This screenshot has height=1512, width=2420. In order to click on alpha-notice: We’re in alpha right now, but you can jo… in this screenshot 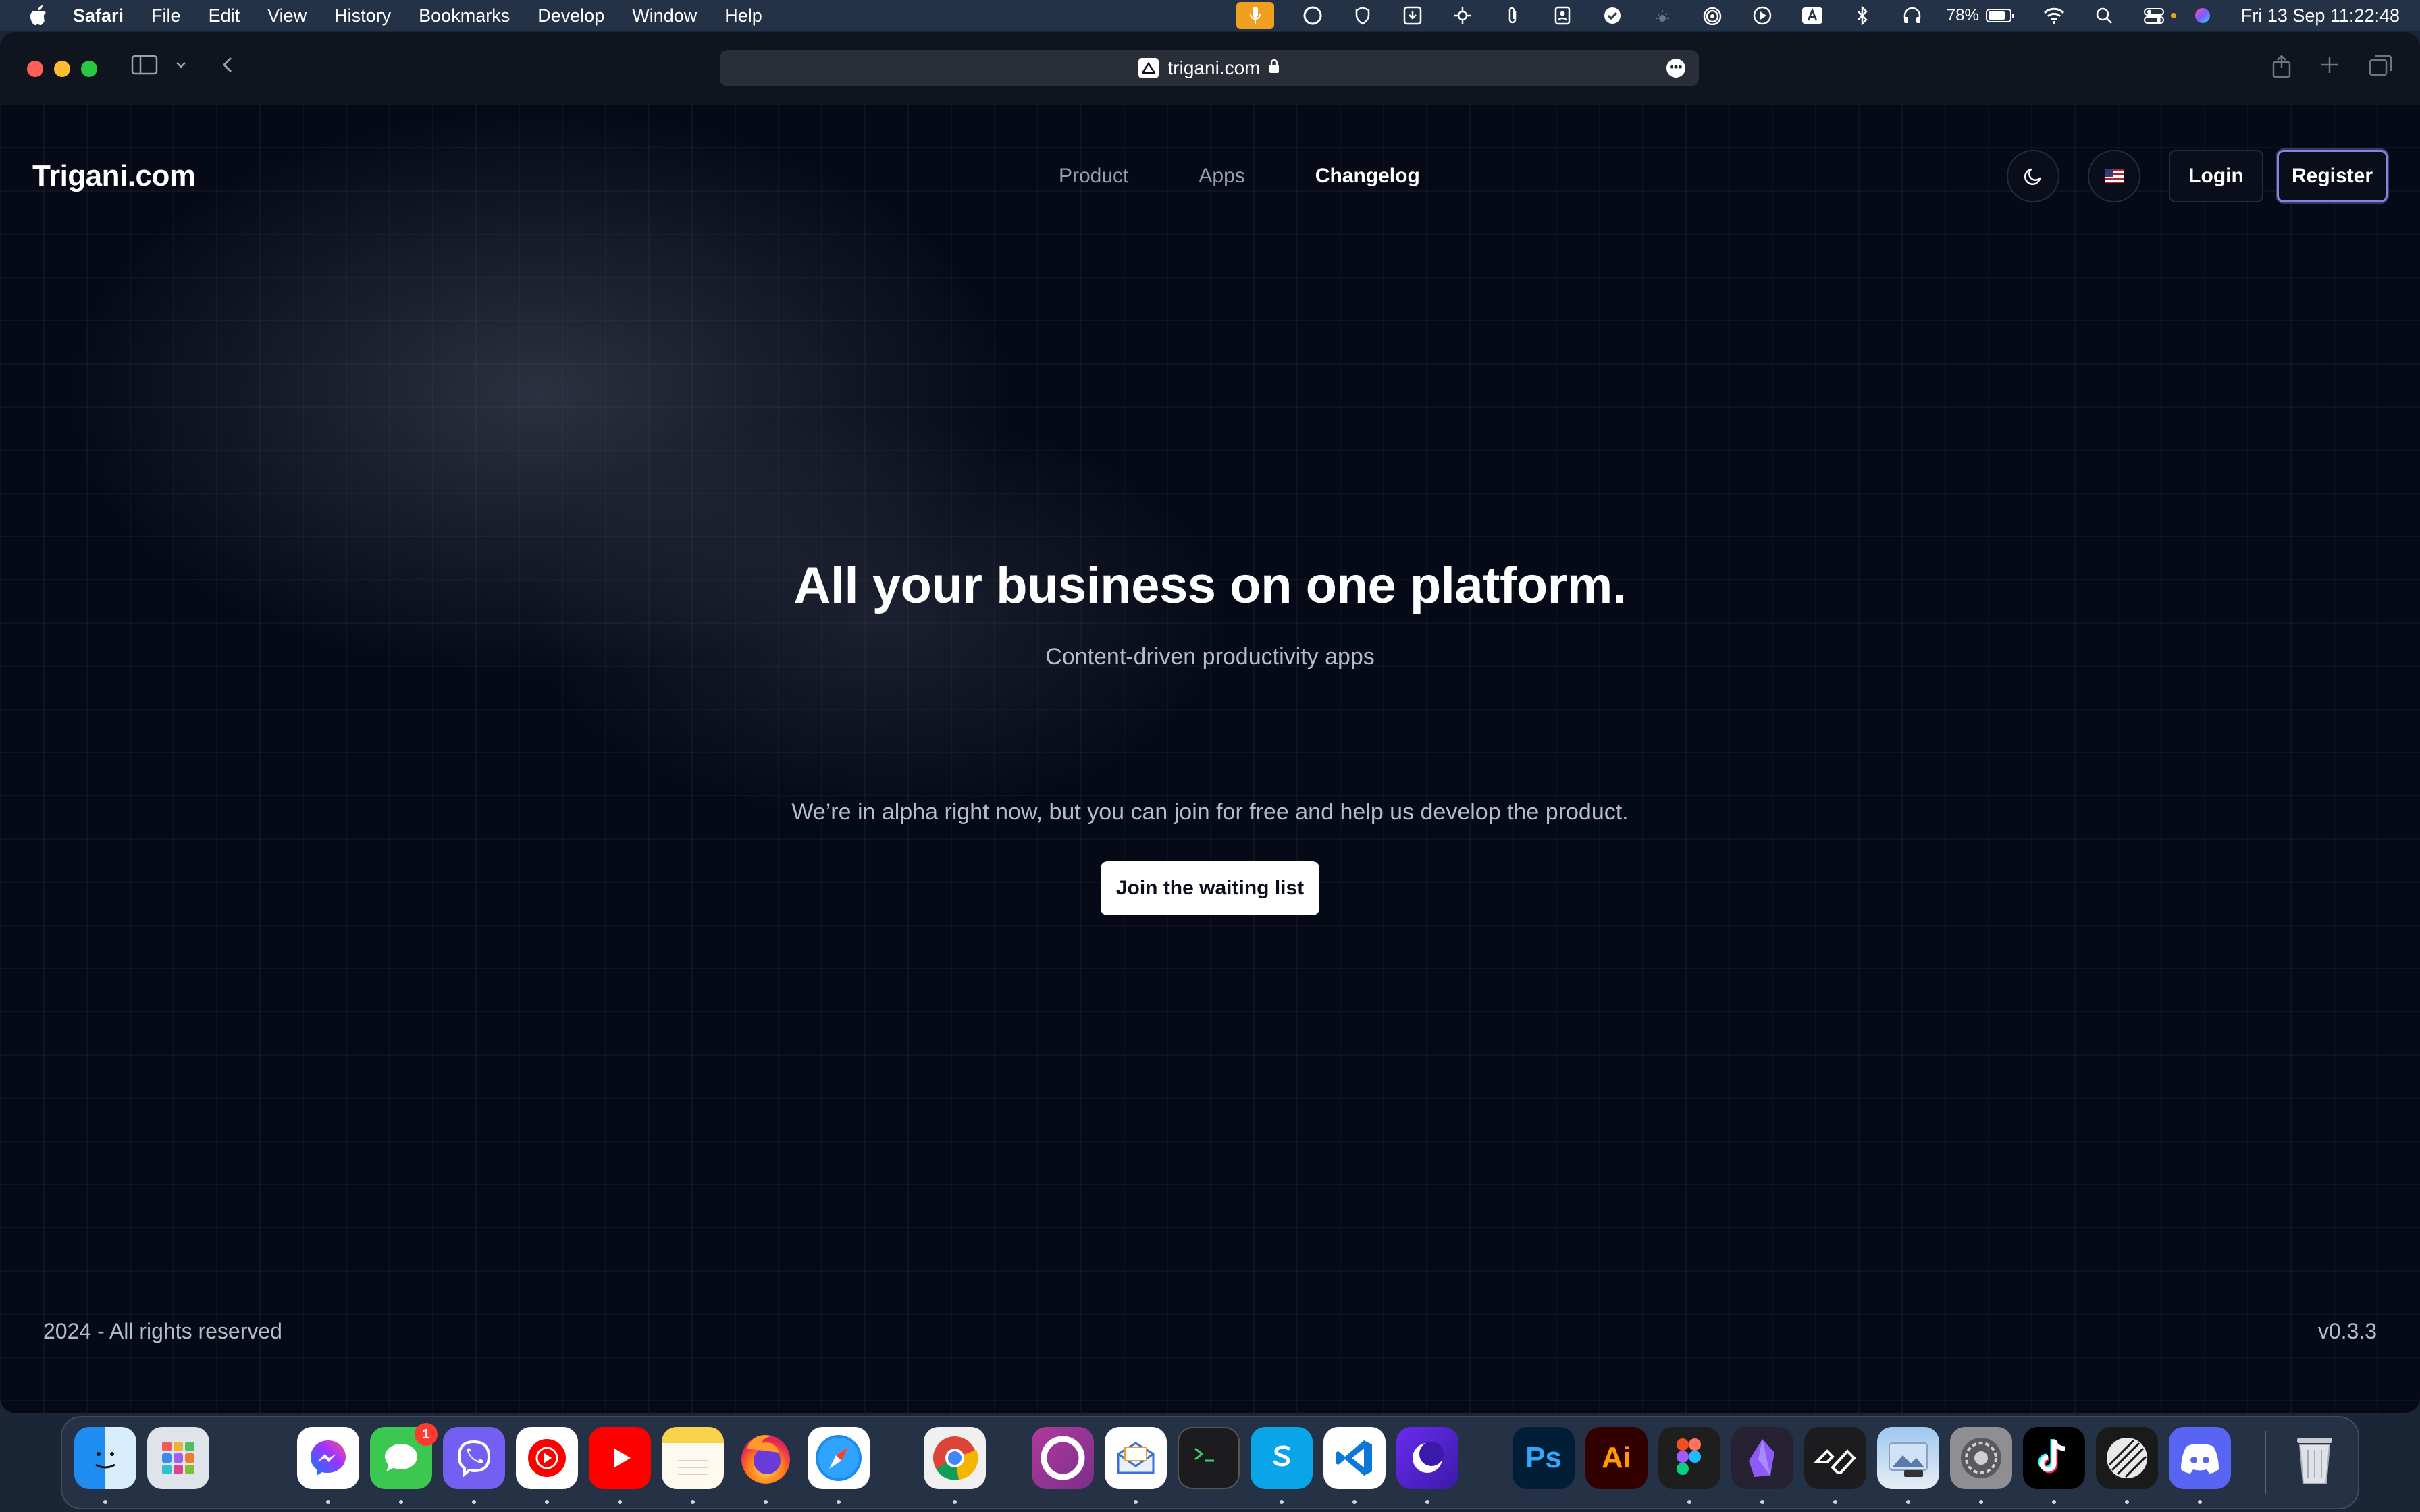, I will do `click(1210, 812)`.